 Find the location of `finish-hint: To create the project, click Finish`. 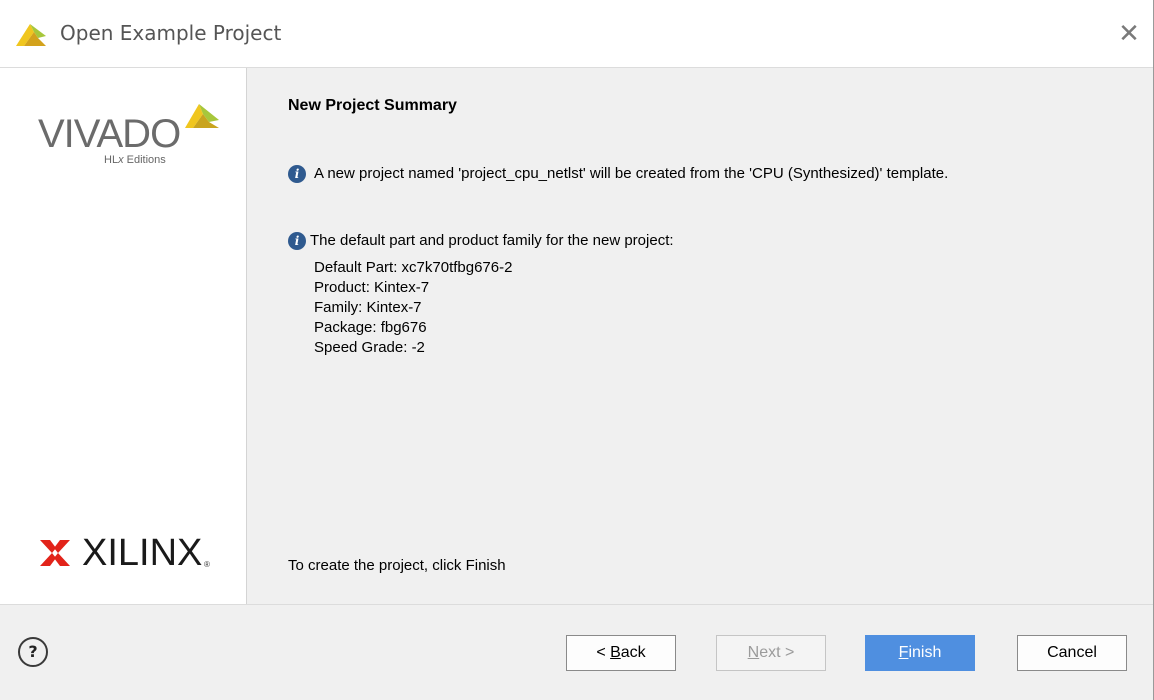

finish-hint: To create the project, click Finish is located at coordinates (397, 565).